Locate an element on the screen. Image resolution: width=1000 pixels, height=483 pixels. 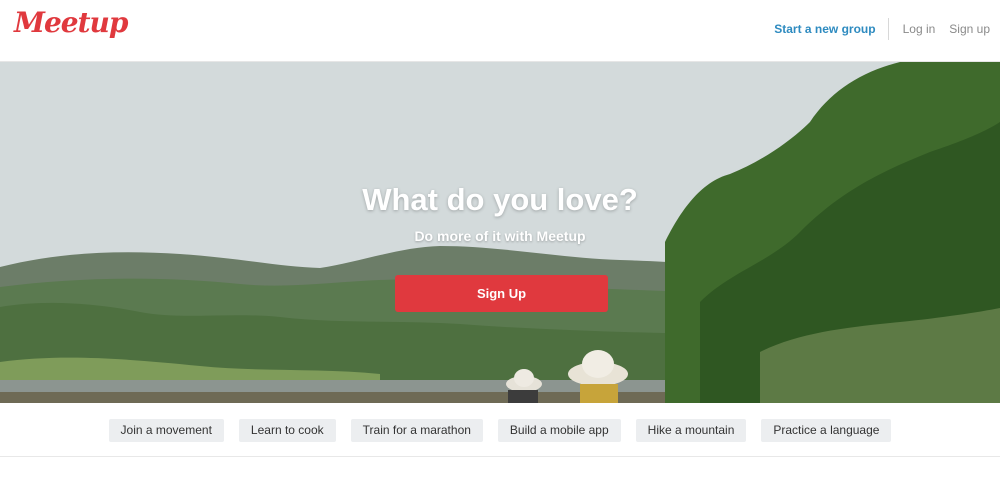
start-new-group-link: Start a new group is located at coordinates (824, 29).